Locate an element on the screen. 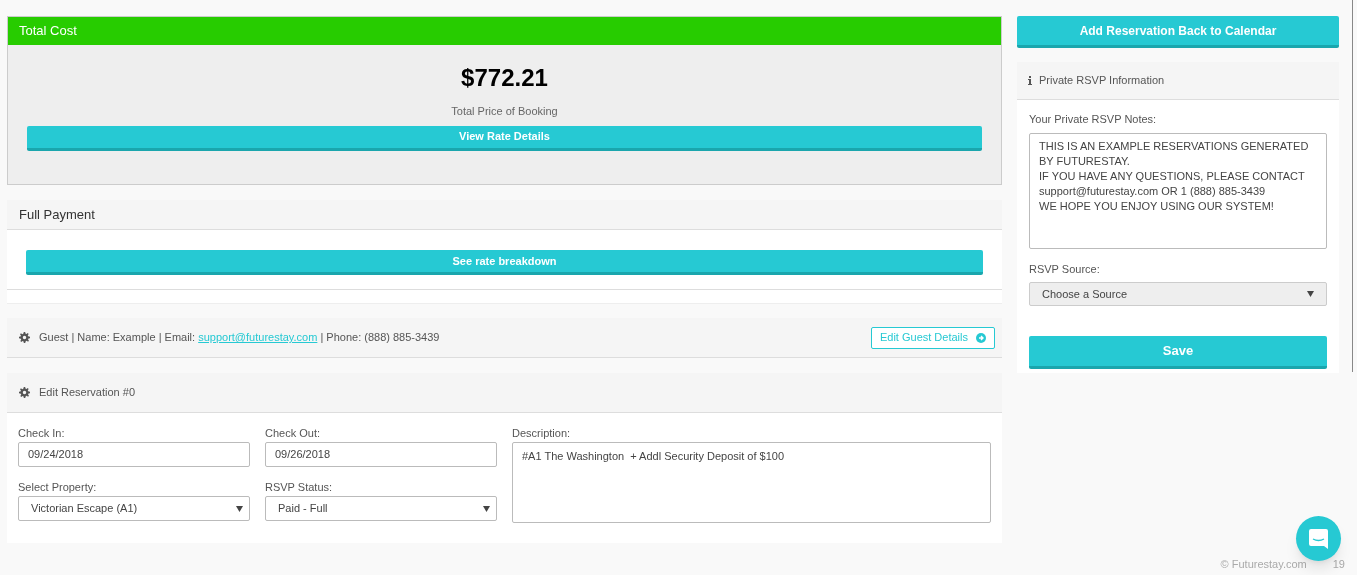  field-label: Your Private RSVP Notes: is located at coordinates (1093, 119).